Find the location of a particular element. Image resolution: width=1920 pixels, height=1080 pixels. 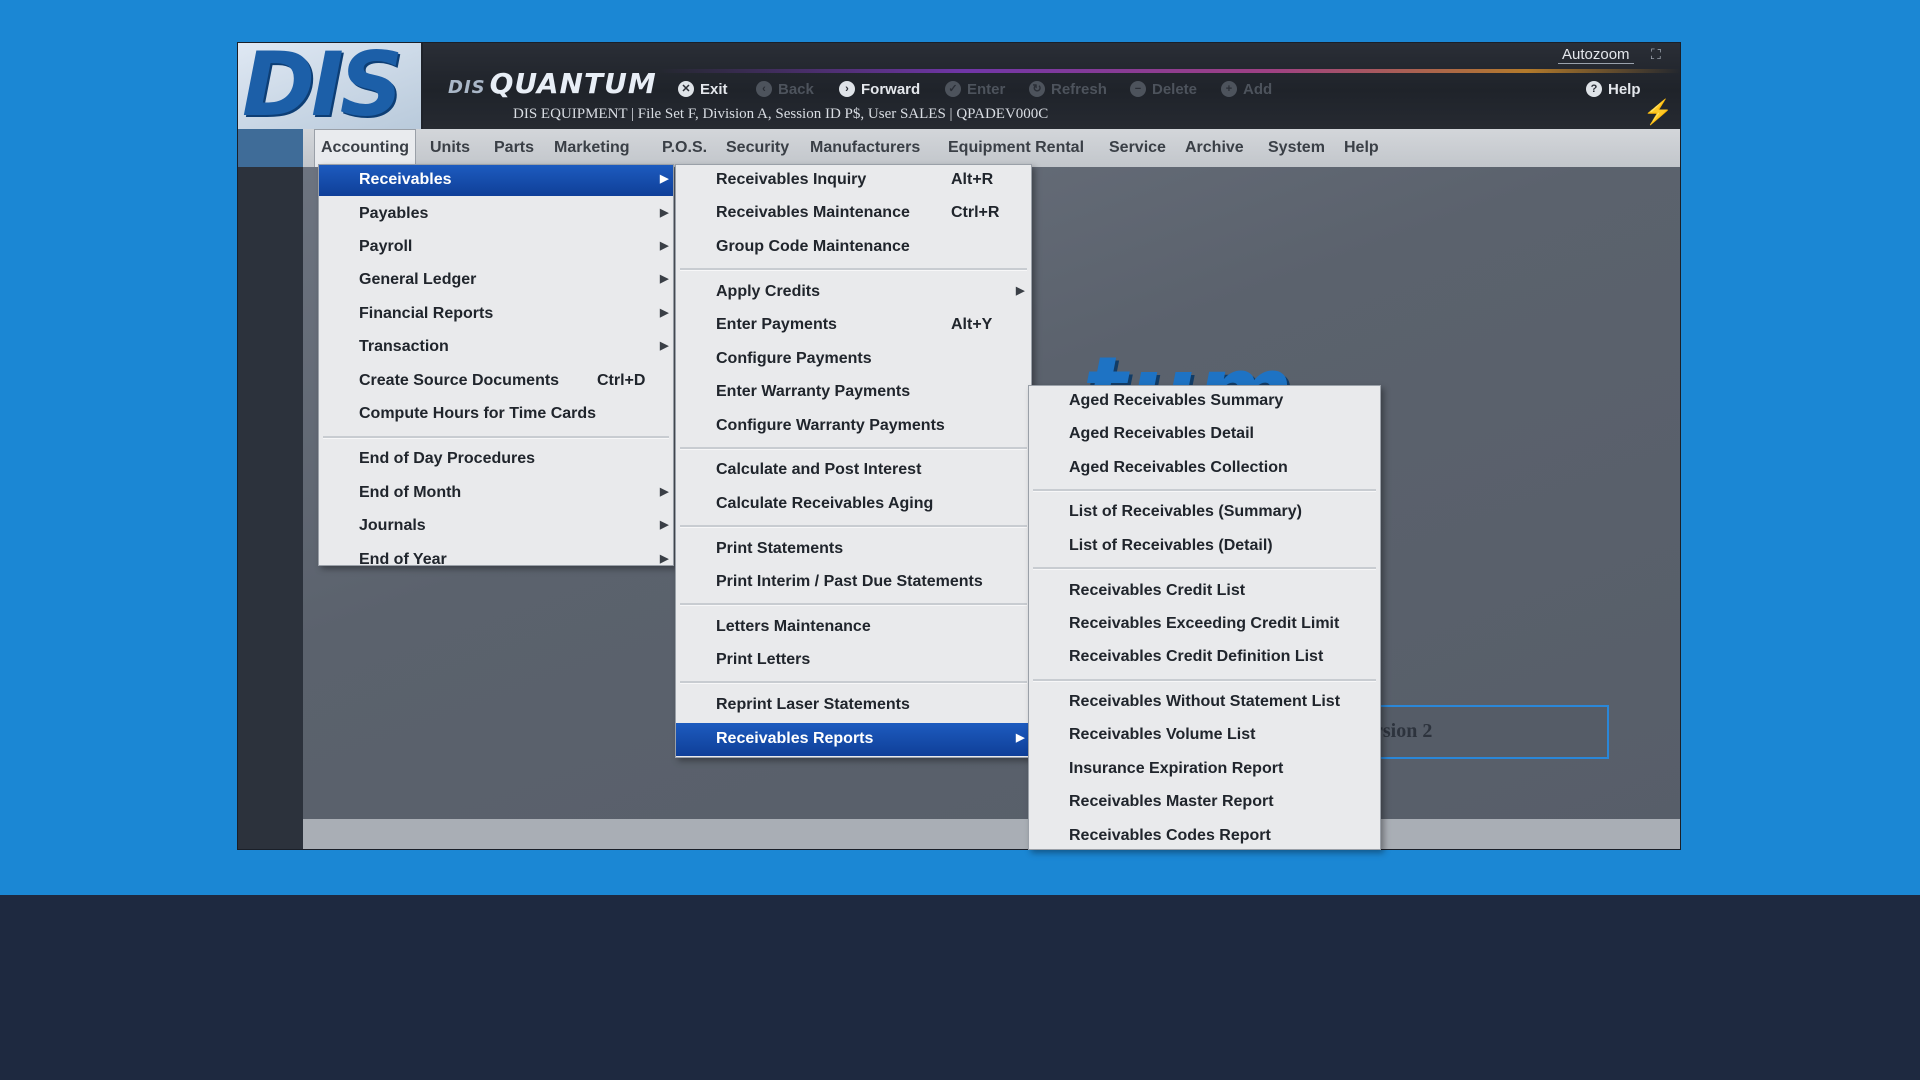

menu-item-receivables-maintenance: Receivables Maintenance Ctrl+R is located at coordinates (853, 213).